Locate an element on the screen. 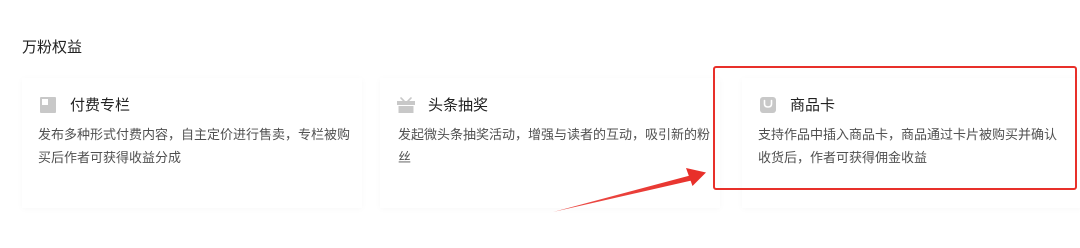  card-title: 头条抽奖 is located at coordinates (458, 105).